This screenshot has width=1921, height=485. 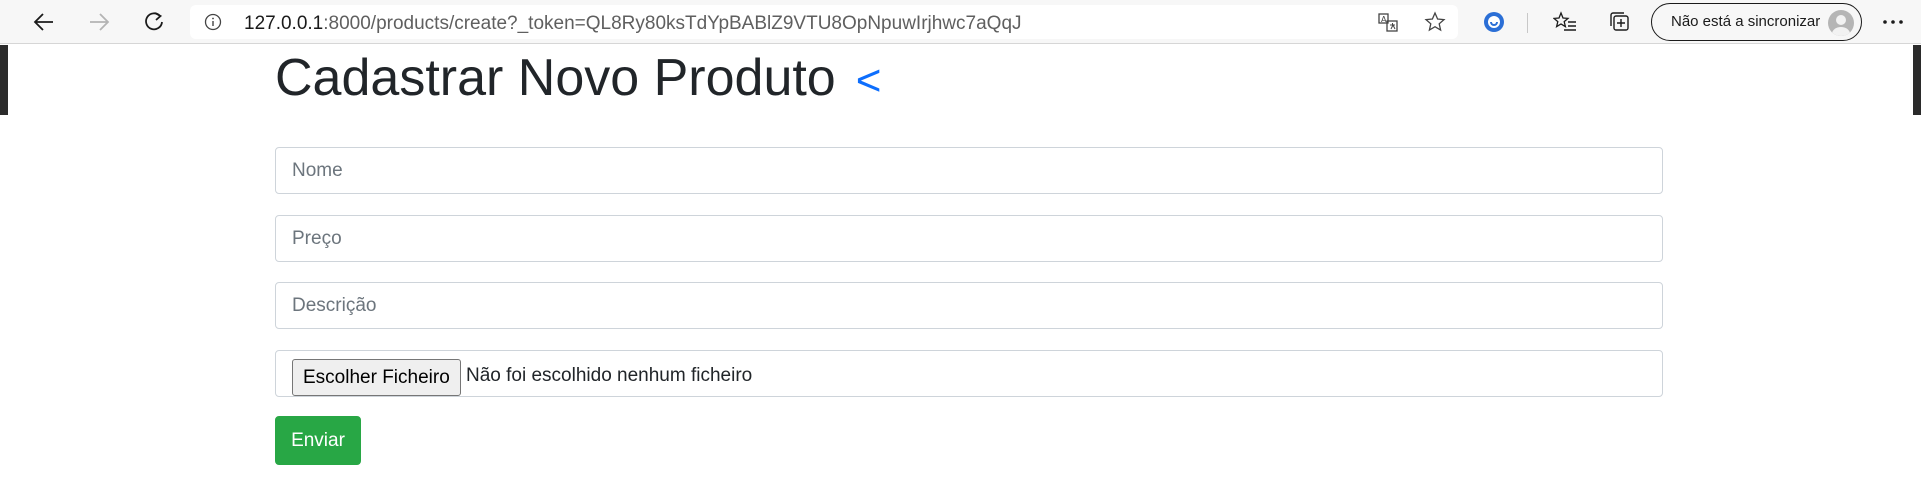 What do you see at coordinates (1565, 22) in the screenshot?
I see `favorites-icon` at bounding box center [1565, 22].